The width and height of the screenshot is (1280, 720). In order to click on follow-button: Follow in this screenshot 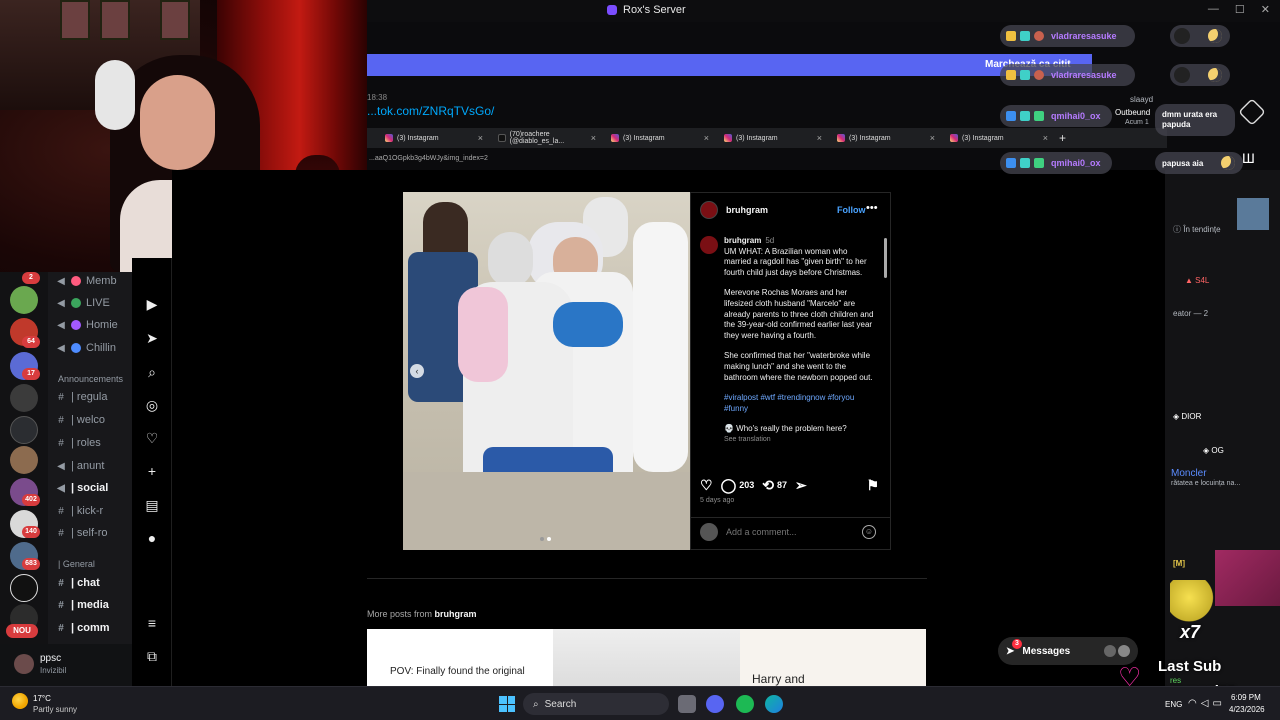, I will do `click(851, 210)`.